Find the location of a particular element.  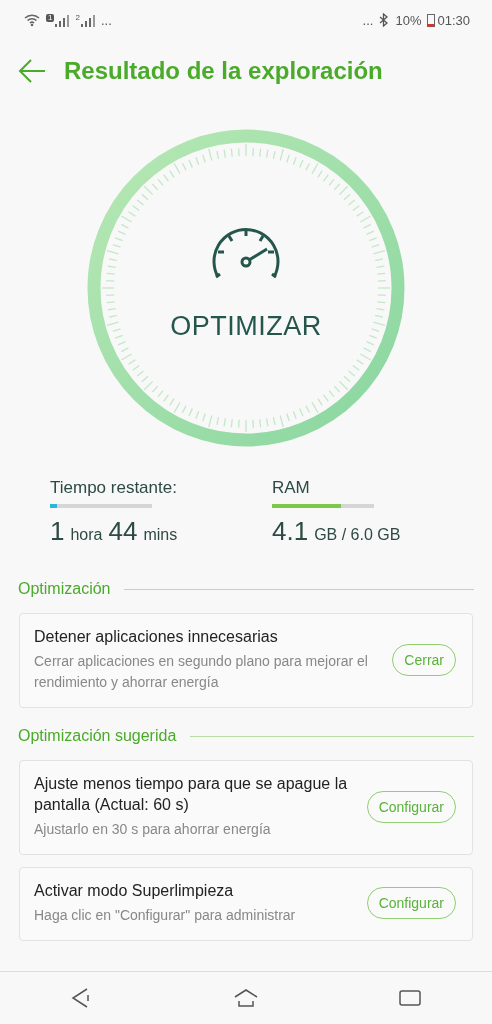

stat-value: 4.1 is located at coordinates (290, 531).